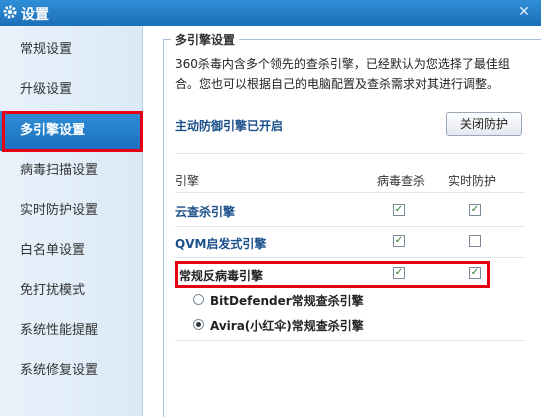  What do you see at coordinates (71, 171) in the screenshot?
I see `sidebar-item-virus-scan: 病毒扫描设置` at bounding box center [71, 171].